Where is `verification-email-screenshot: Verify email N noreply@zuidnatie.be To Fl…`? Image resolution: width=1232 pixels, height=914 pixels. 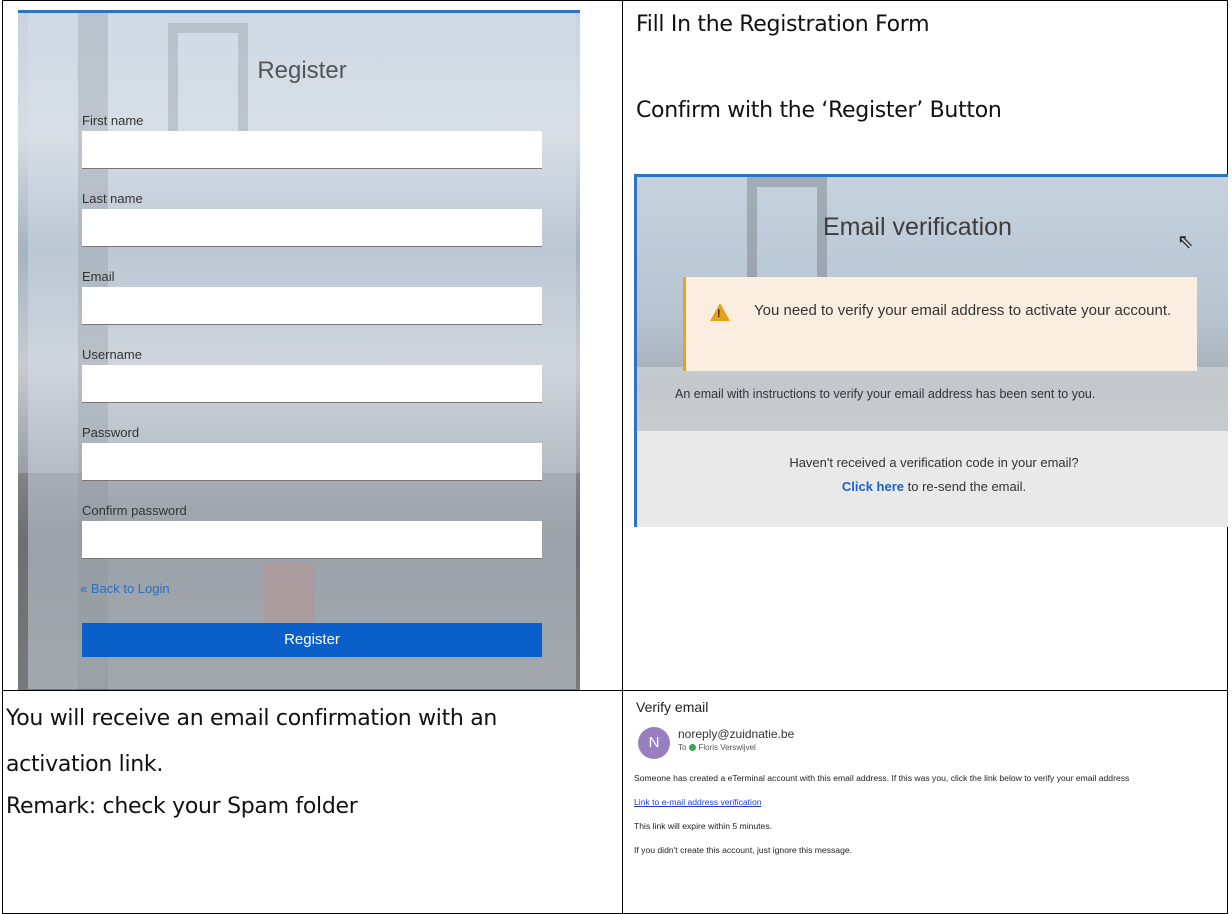 verification-email-screenshot: Verify email N noreply@zuidnatie.be To Fl… is located at coordinates (931, 802).